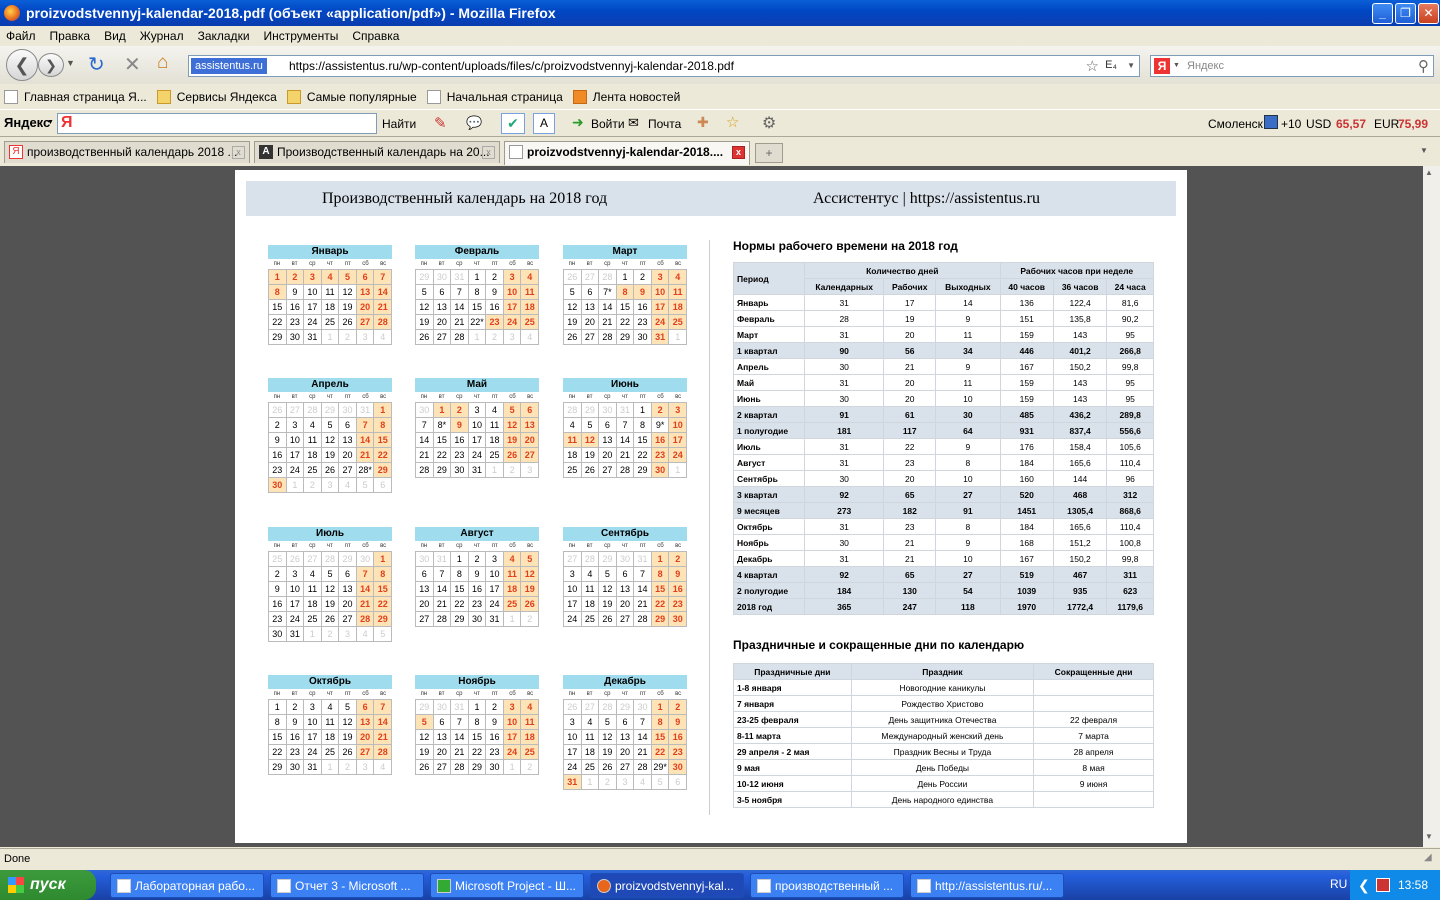  Describe the element at coordinates (1431, 506) in the screenshot. I see `vertical-scrollbar: ▲ ▼` at that location.